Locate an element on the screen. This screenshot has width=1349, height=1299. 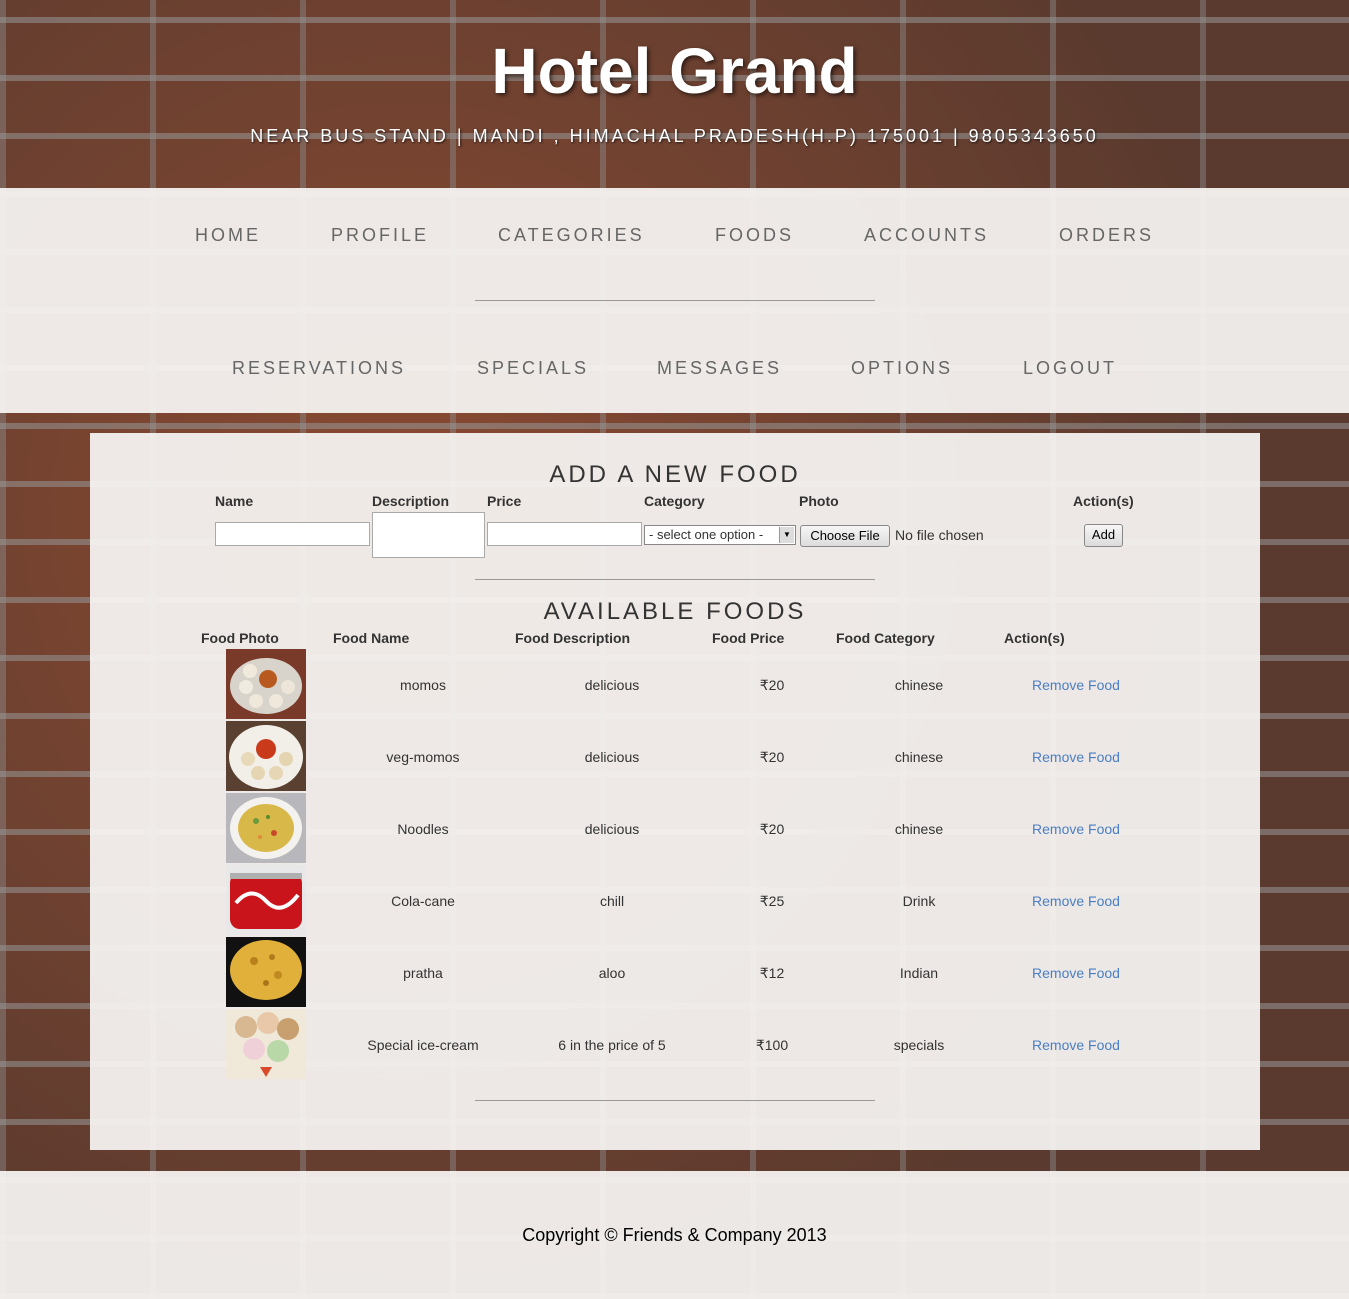
nav-foods: FOODS is located at coordinates (754, 235).